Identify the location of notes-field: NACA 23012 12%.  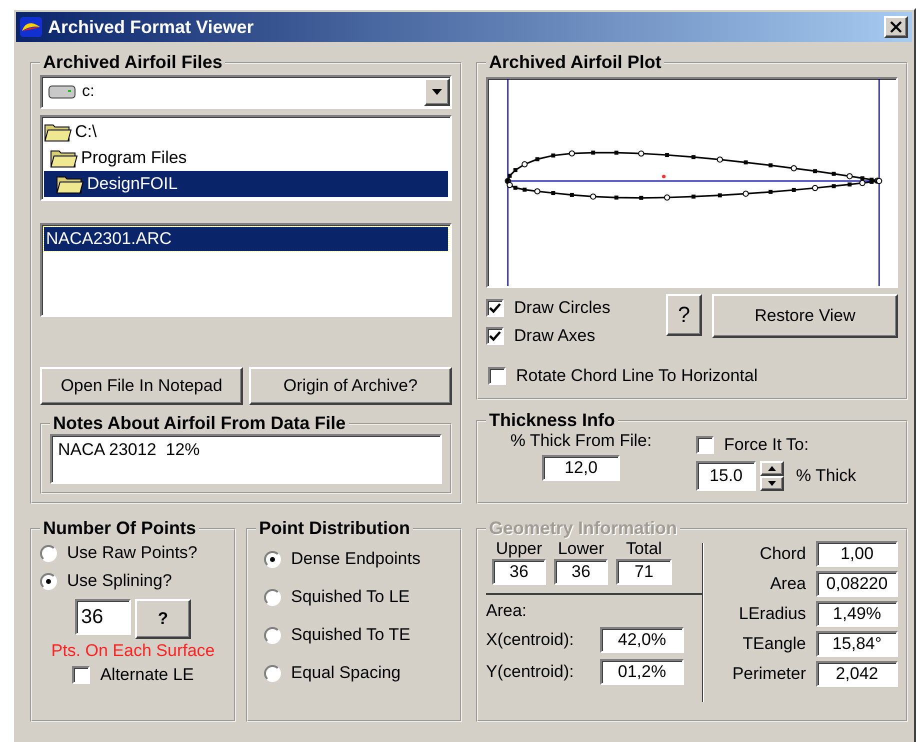
(246, 459).